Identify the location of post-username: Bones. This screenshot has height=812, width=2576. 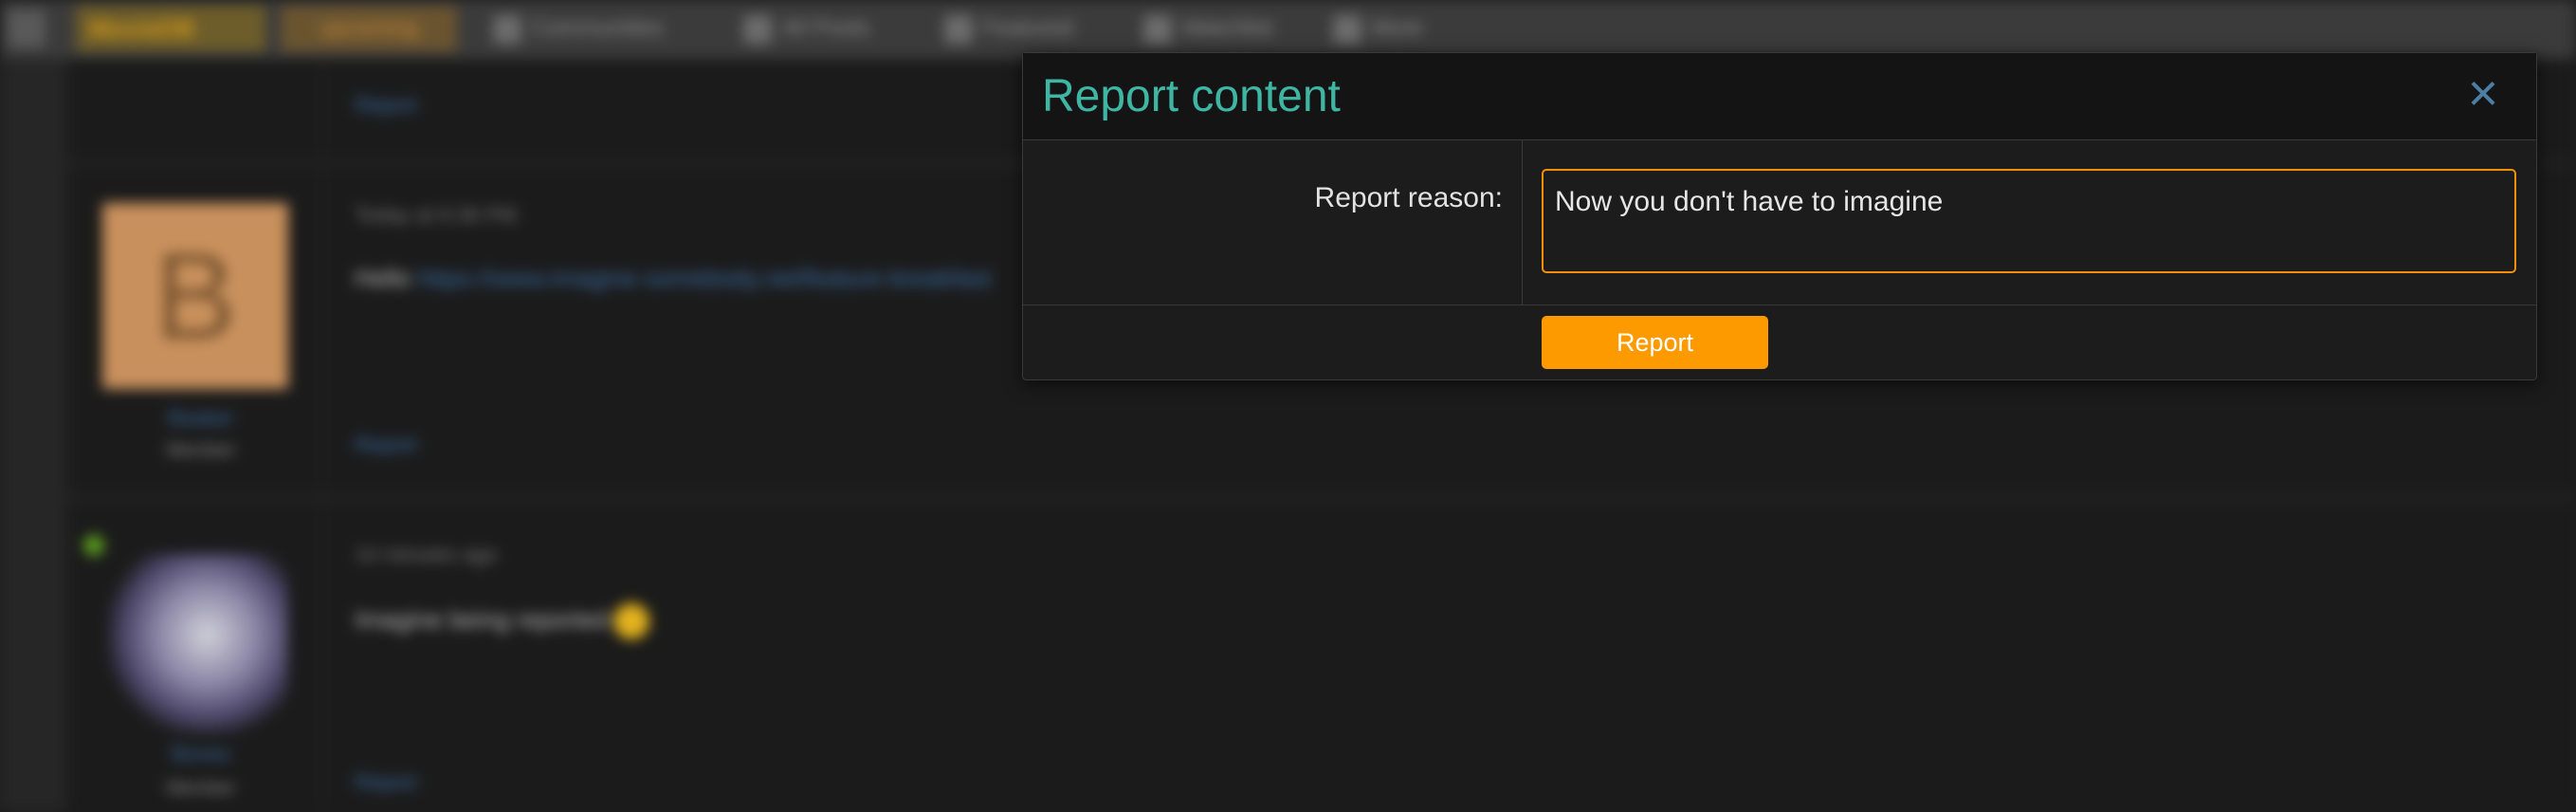
(201, 754).